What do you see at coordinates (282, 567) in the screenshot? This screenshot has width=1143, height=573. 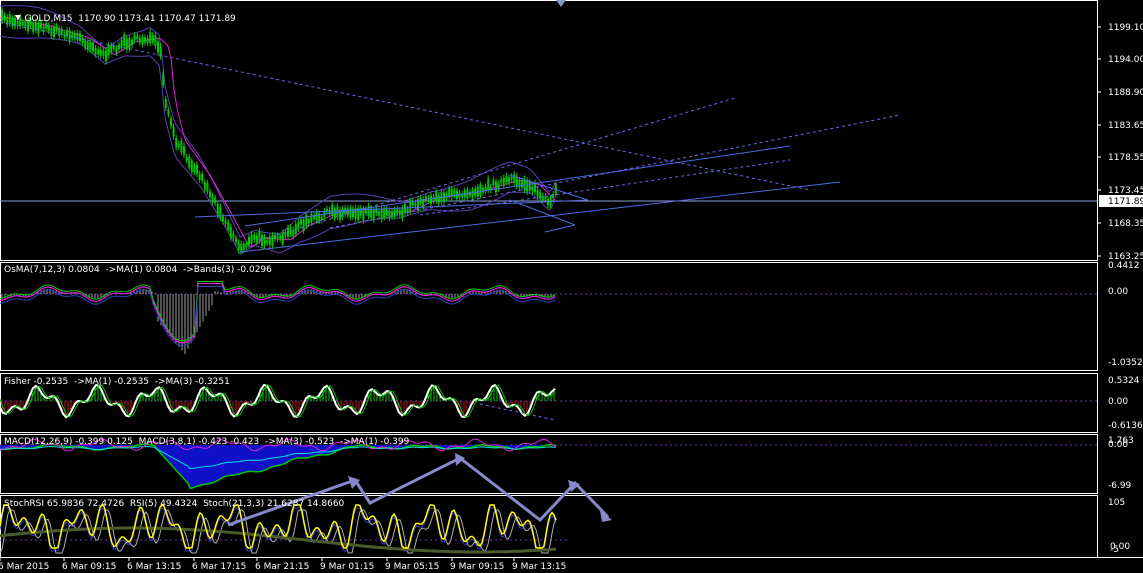 I see `time-label: 6 Mar 21:15` at bounding box center [282, 567].